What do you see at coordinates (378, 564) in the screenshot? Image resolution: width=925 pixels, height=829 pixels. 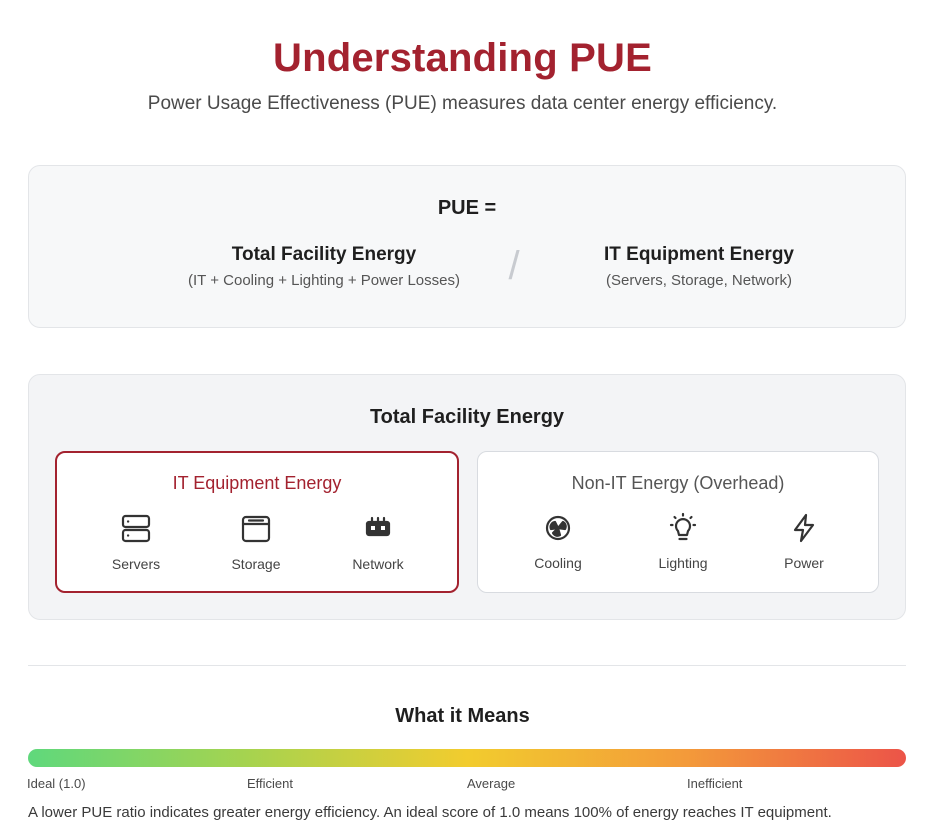 I see `item-label: Network` at bounding box center [378, 564].